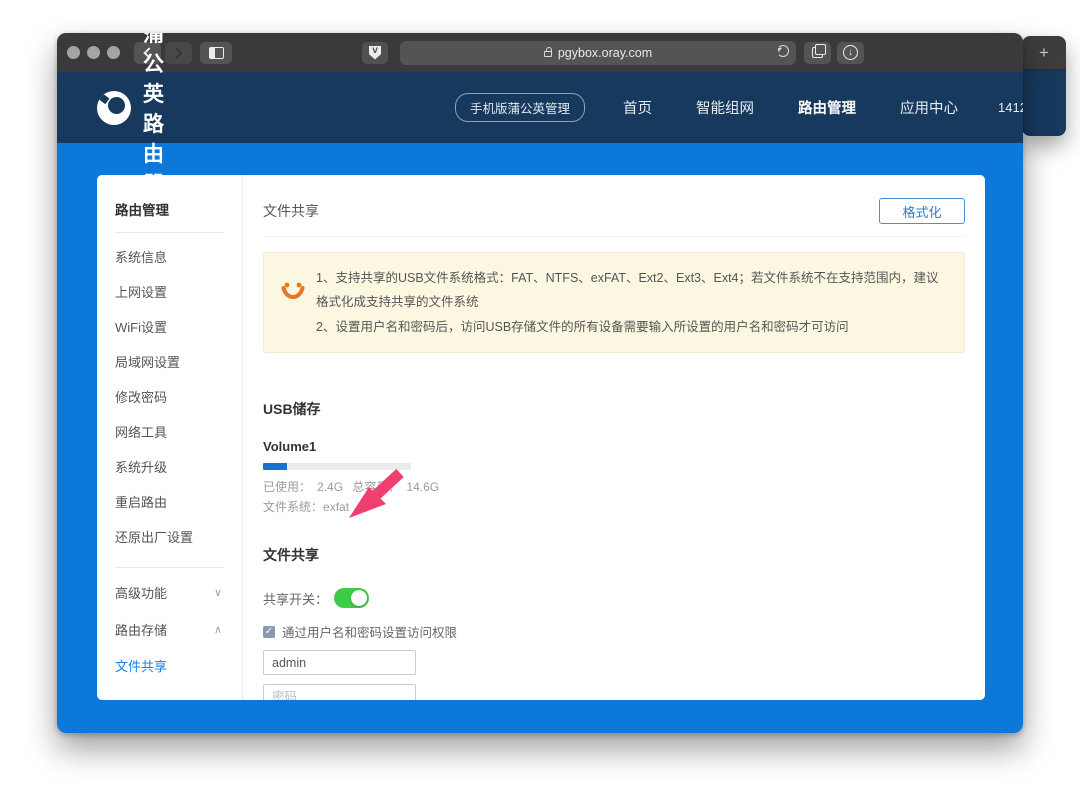 This screenshot has width=1080, height=801. What do you see at coordinates (790, 107) in the screenshot?
I see `top-navigation: 首页 智能组网 路由管理 应用中心` at bounding box center [790, 107].